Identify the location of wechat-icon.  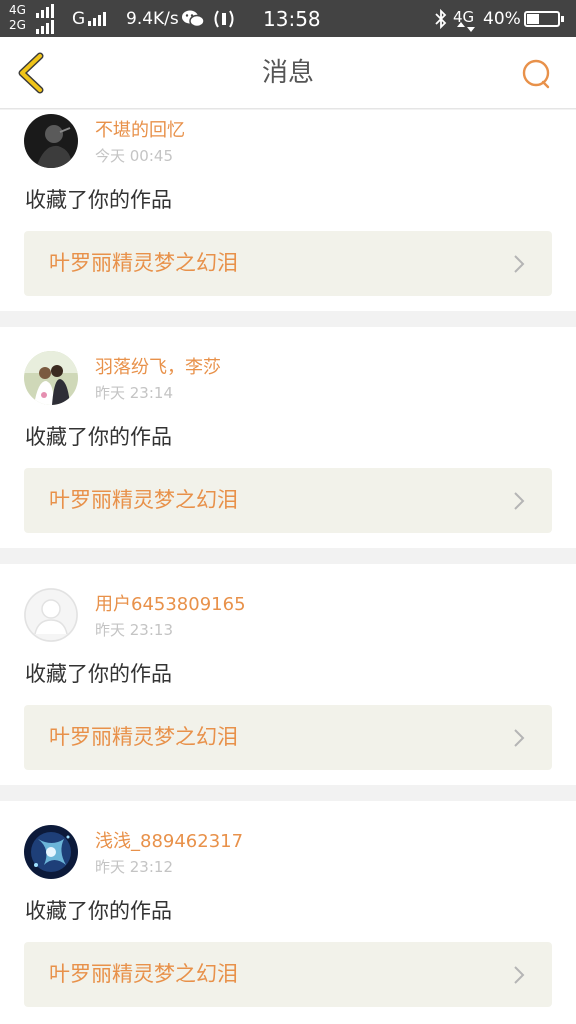
(193, 19).